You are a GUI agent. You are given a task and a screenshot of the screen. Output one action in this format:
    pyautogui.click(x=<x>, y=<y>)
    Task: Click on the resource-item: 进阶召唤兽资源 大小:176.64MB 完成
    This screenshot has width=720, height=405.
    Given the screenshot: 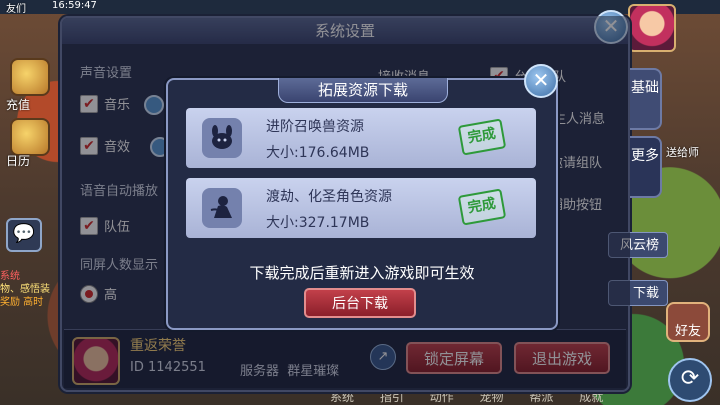 What is the action you would take?
    pyautogui.click(x=361, y=138)
    